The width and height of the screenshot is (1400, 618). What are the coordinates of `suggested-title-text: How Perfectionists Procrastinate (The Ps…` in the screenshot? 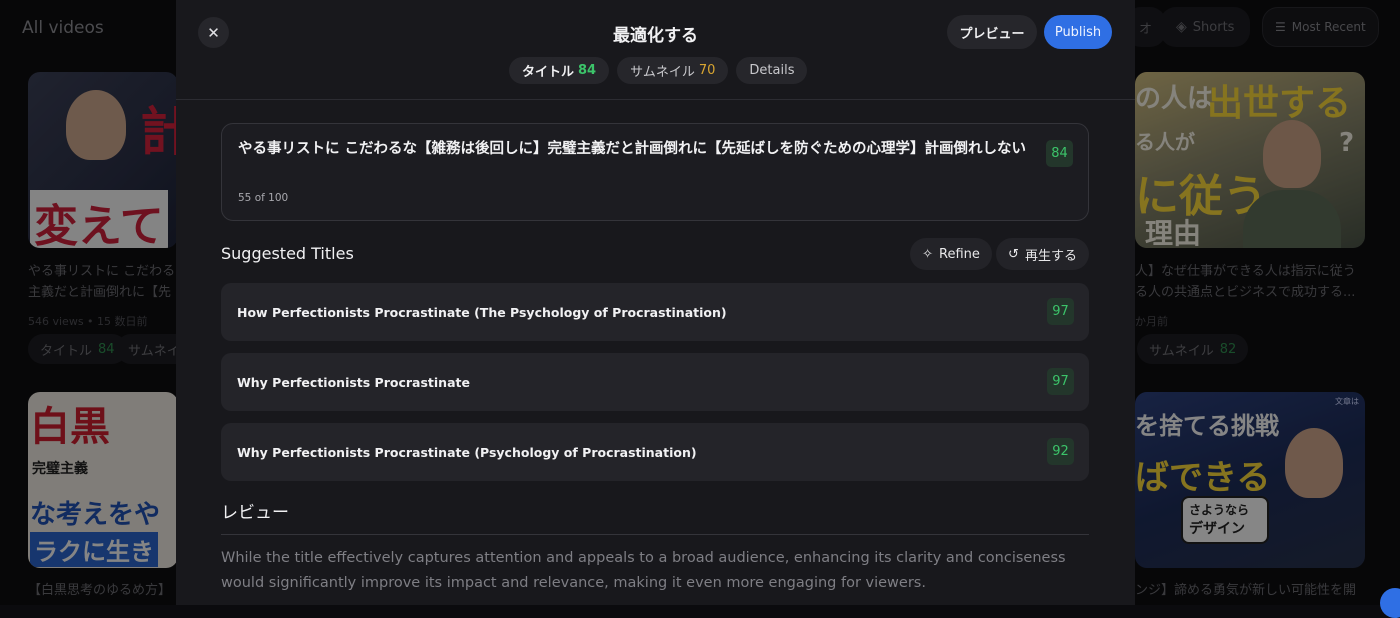 It's located at (482, 312).